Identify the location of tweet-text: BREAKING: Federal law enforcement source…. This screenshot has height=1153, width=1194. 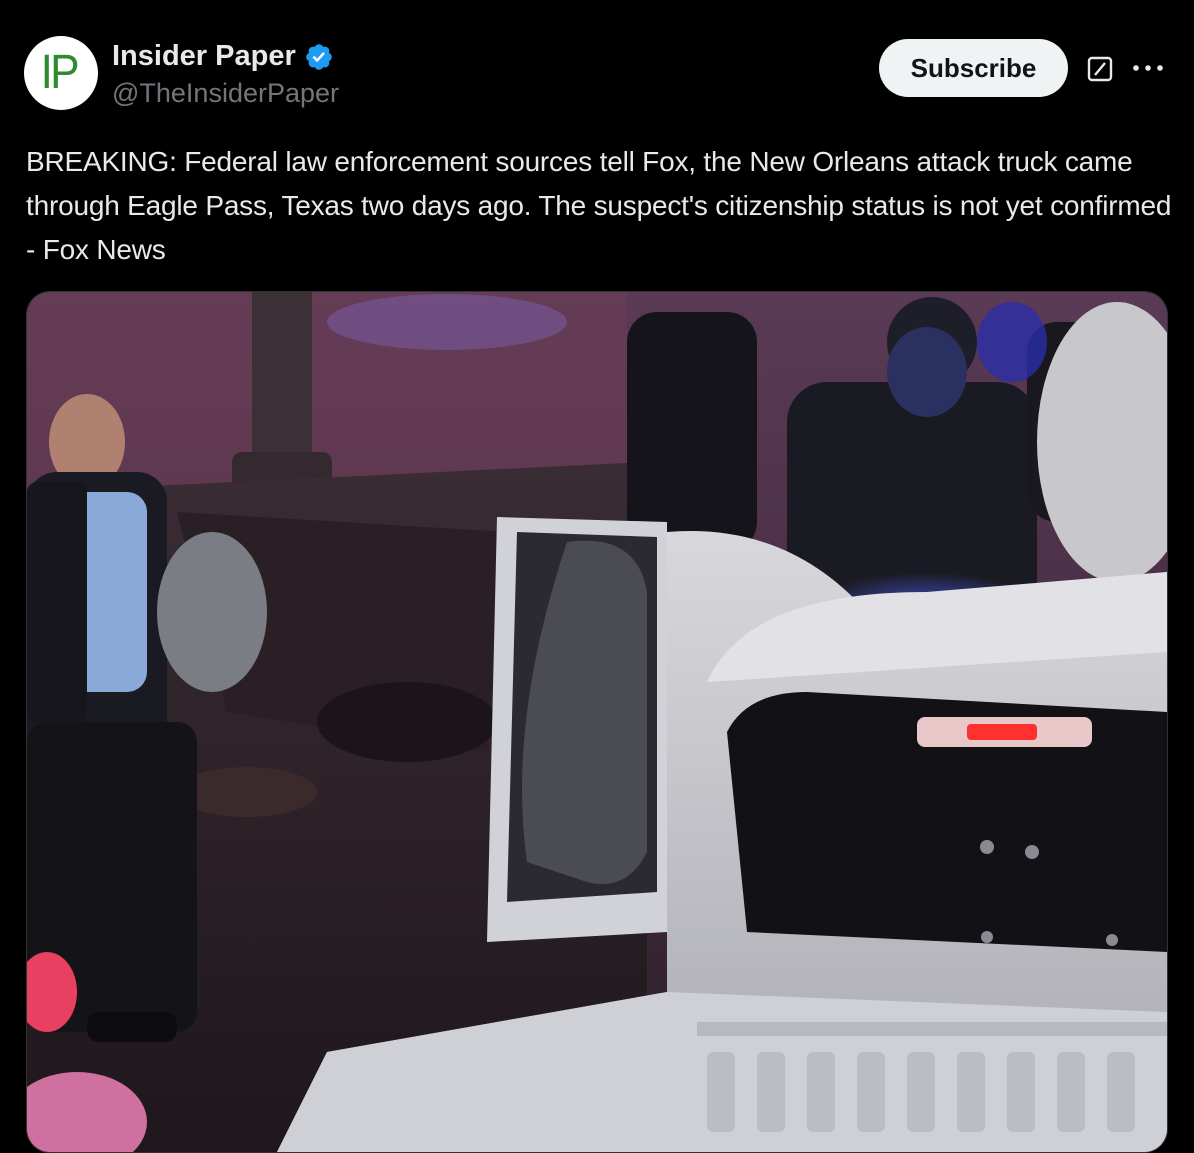
(599, 205).